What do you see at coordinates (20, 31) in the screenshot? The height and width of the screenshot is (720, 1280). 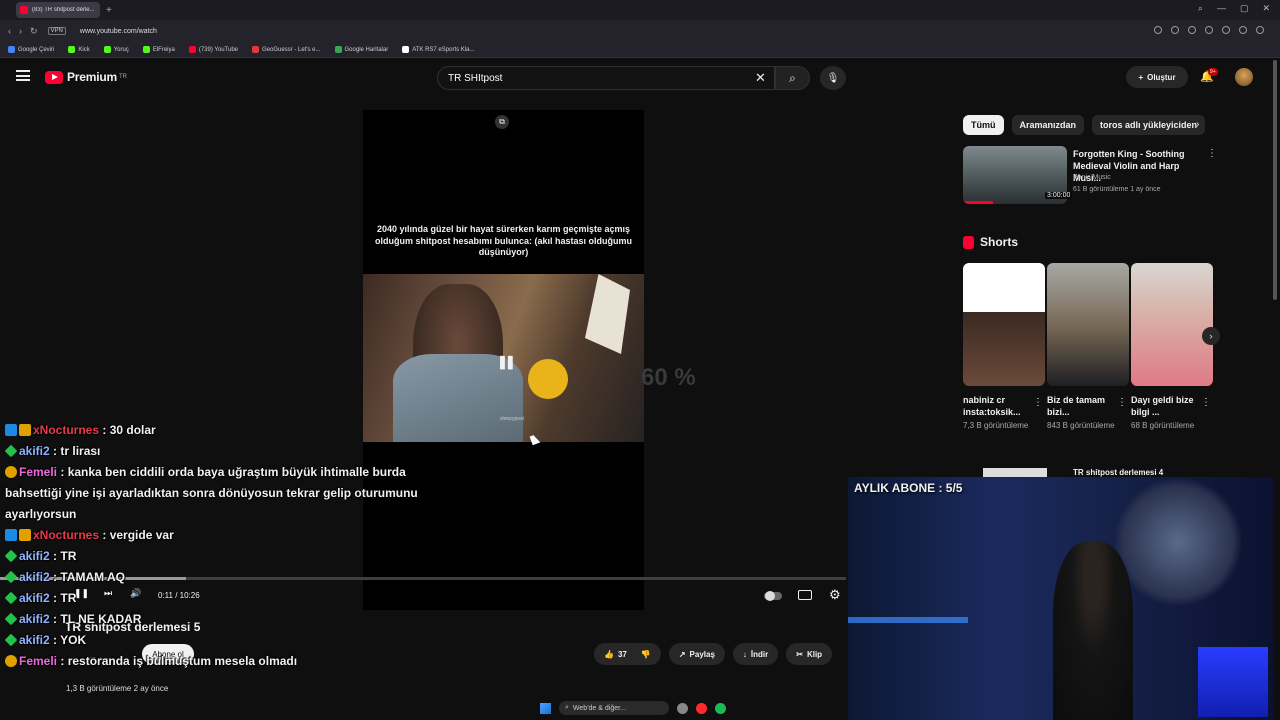 I see `forward-icon: ›` at bounding box center [20, 31].